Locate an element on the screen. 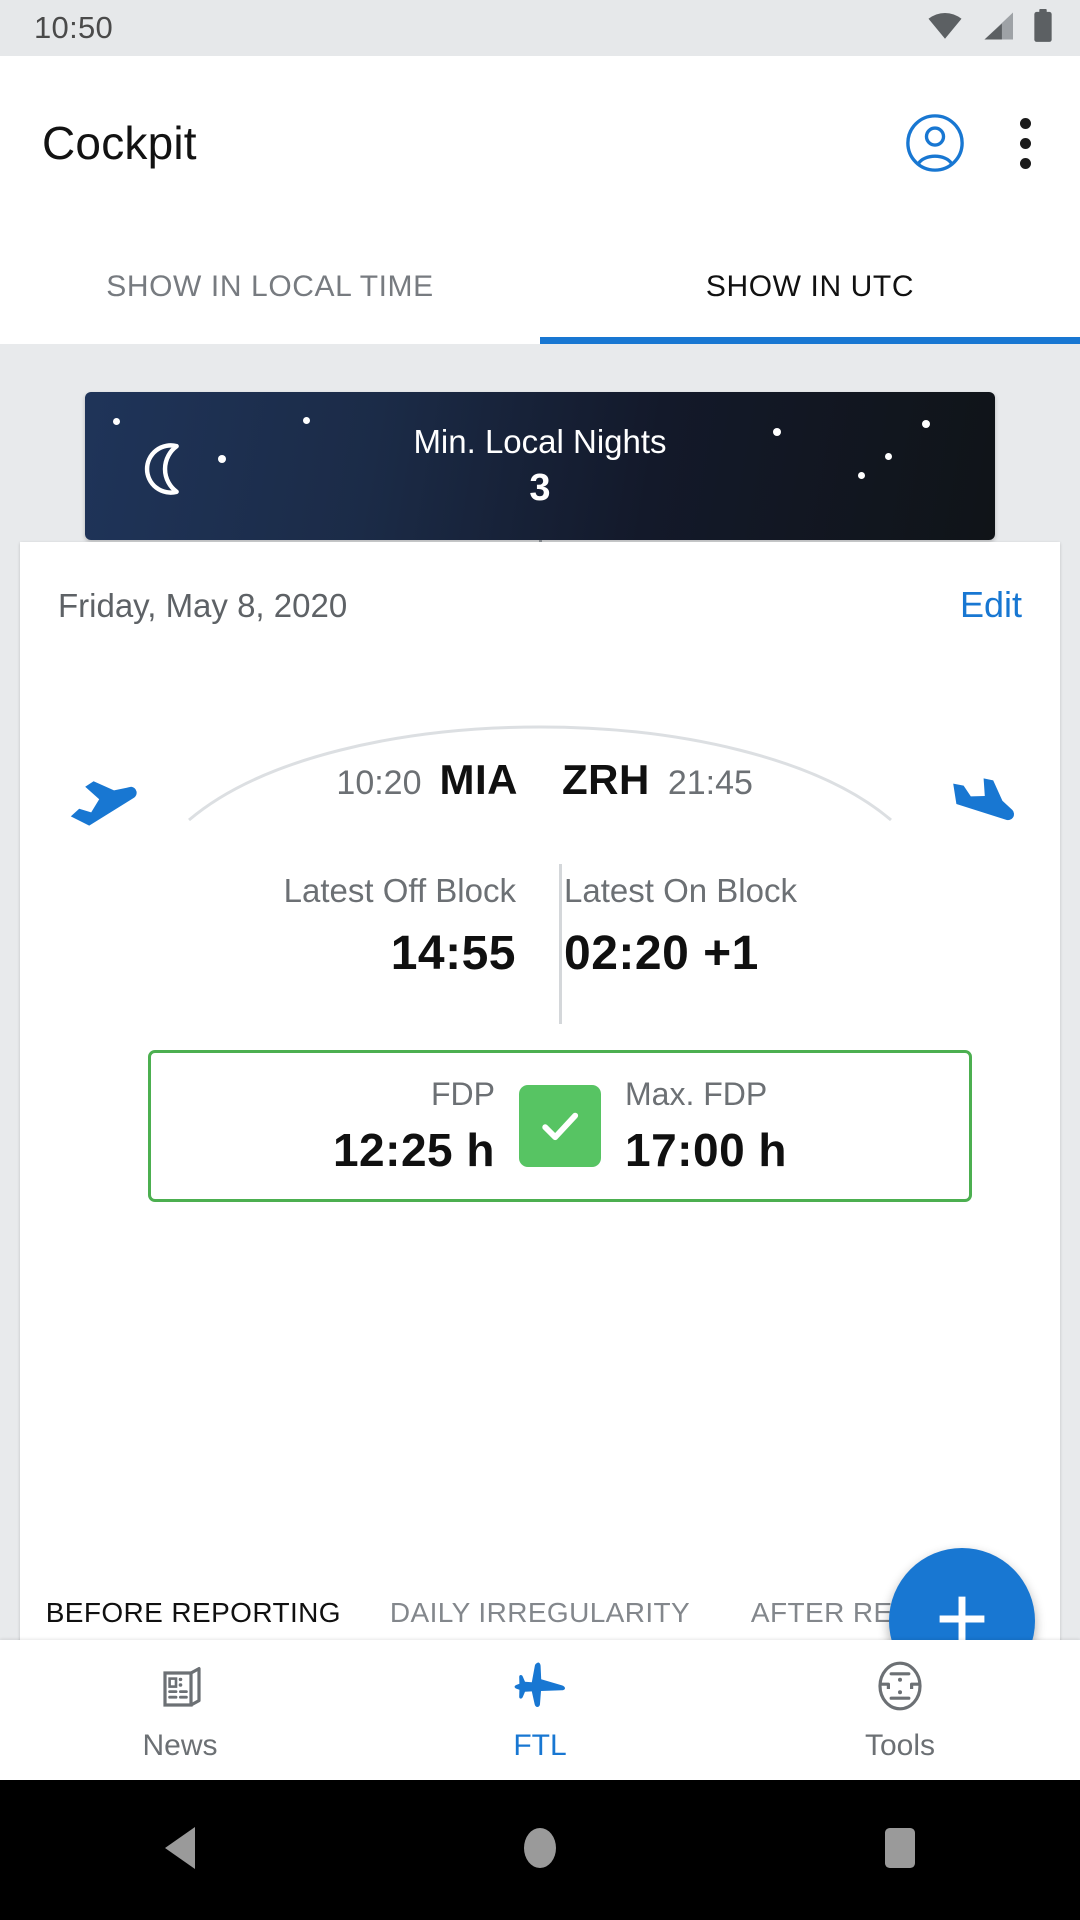 This screenshot has height=1920, width=1080. status-bar: 10:50 is located at coordinates (540, 28).